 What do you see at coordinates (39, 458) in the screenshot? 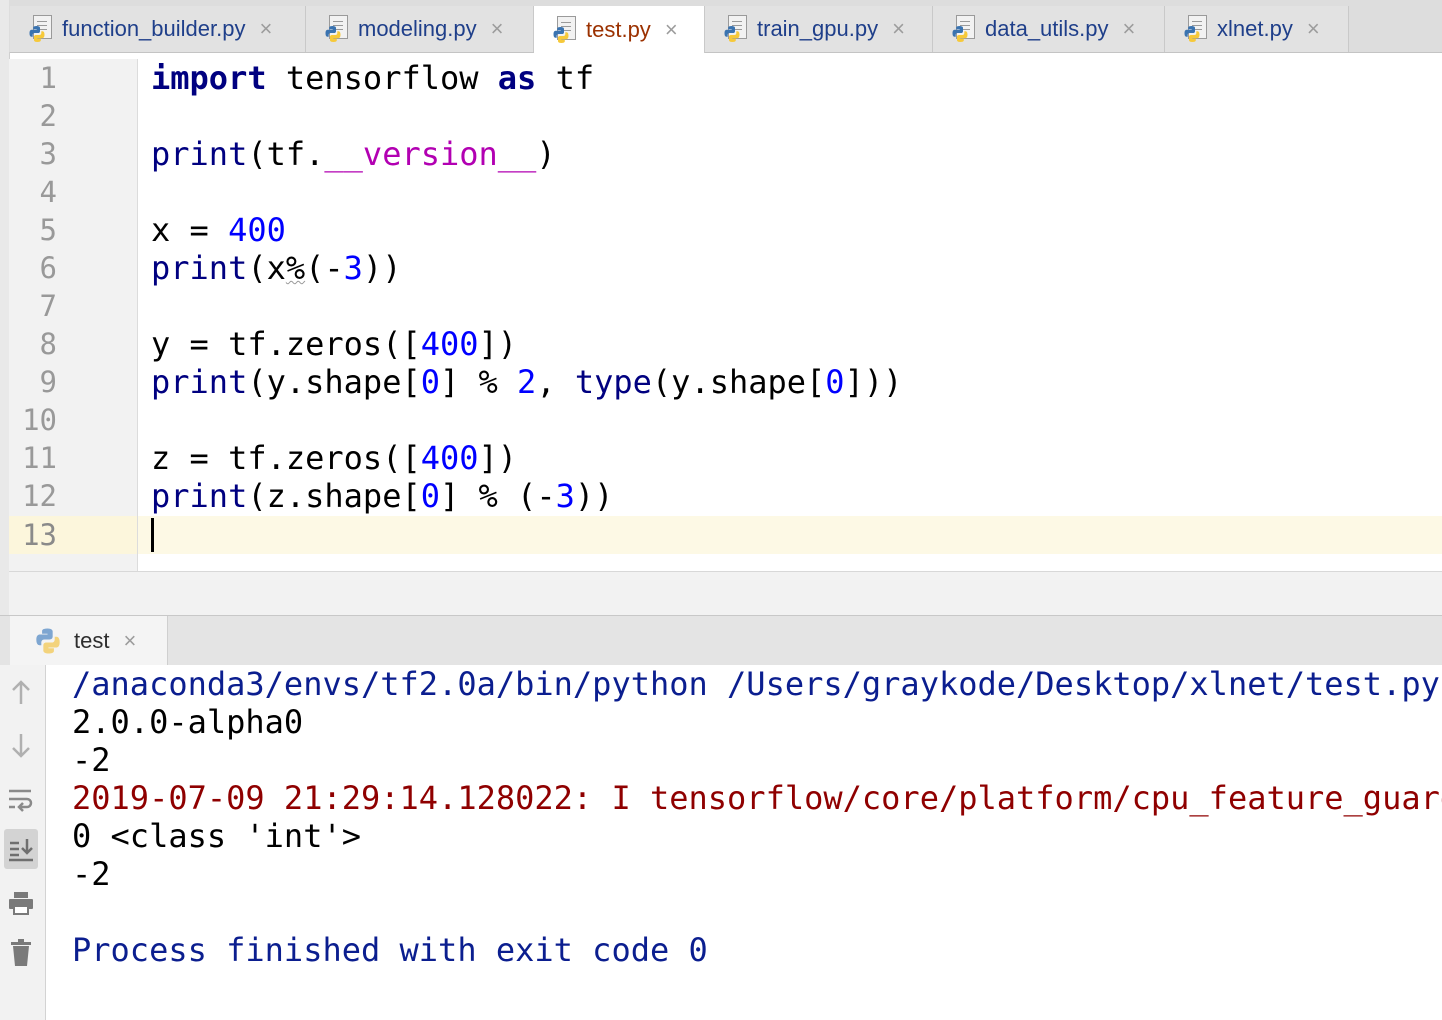
I see `line-number: 11` at bounding box center [39, 458].